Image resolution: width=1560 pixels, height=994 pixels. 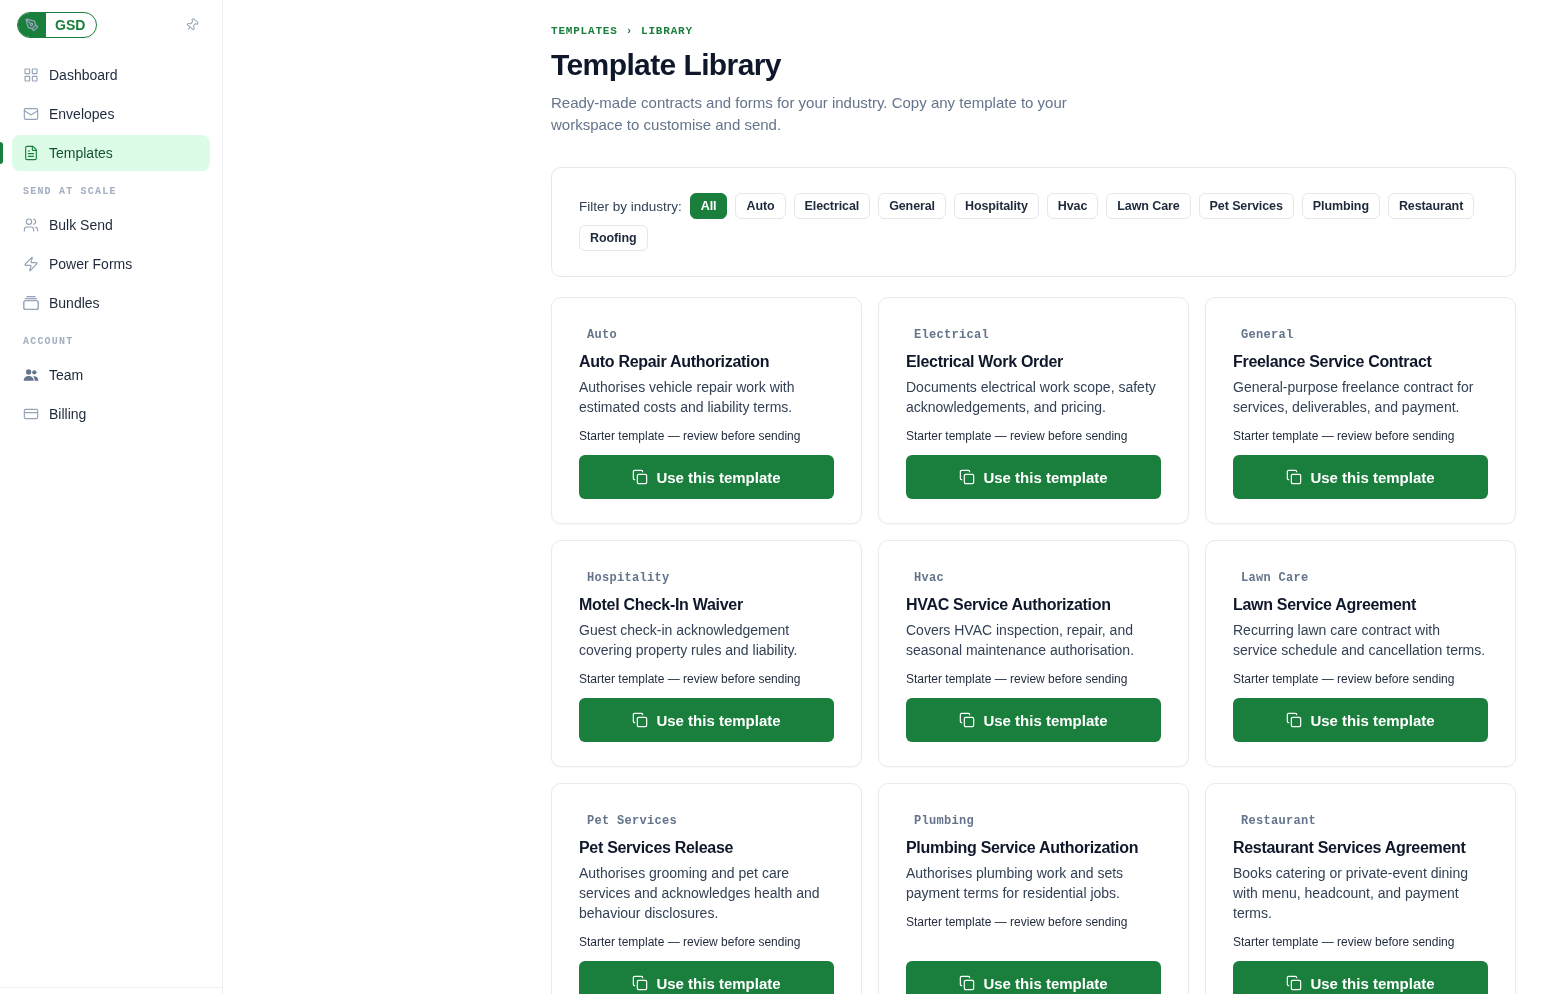 I want to click on page-title: Template Library, so click(x=666, y=65).